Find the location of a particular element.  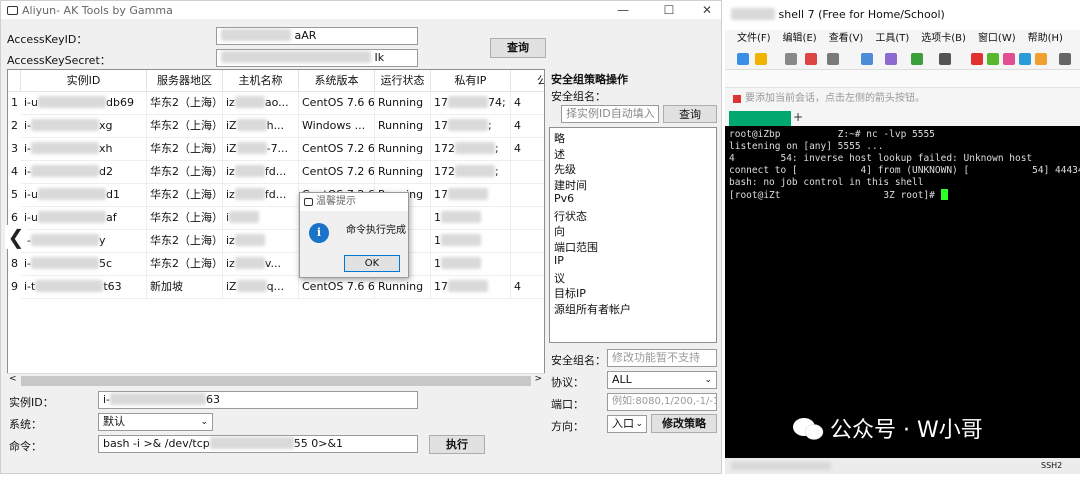

table-cell: 新加坡 is located at coordinates (185, 287).